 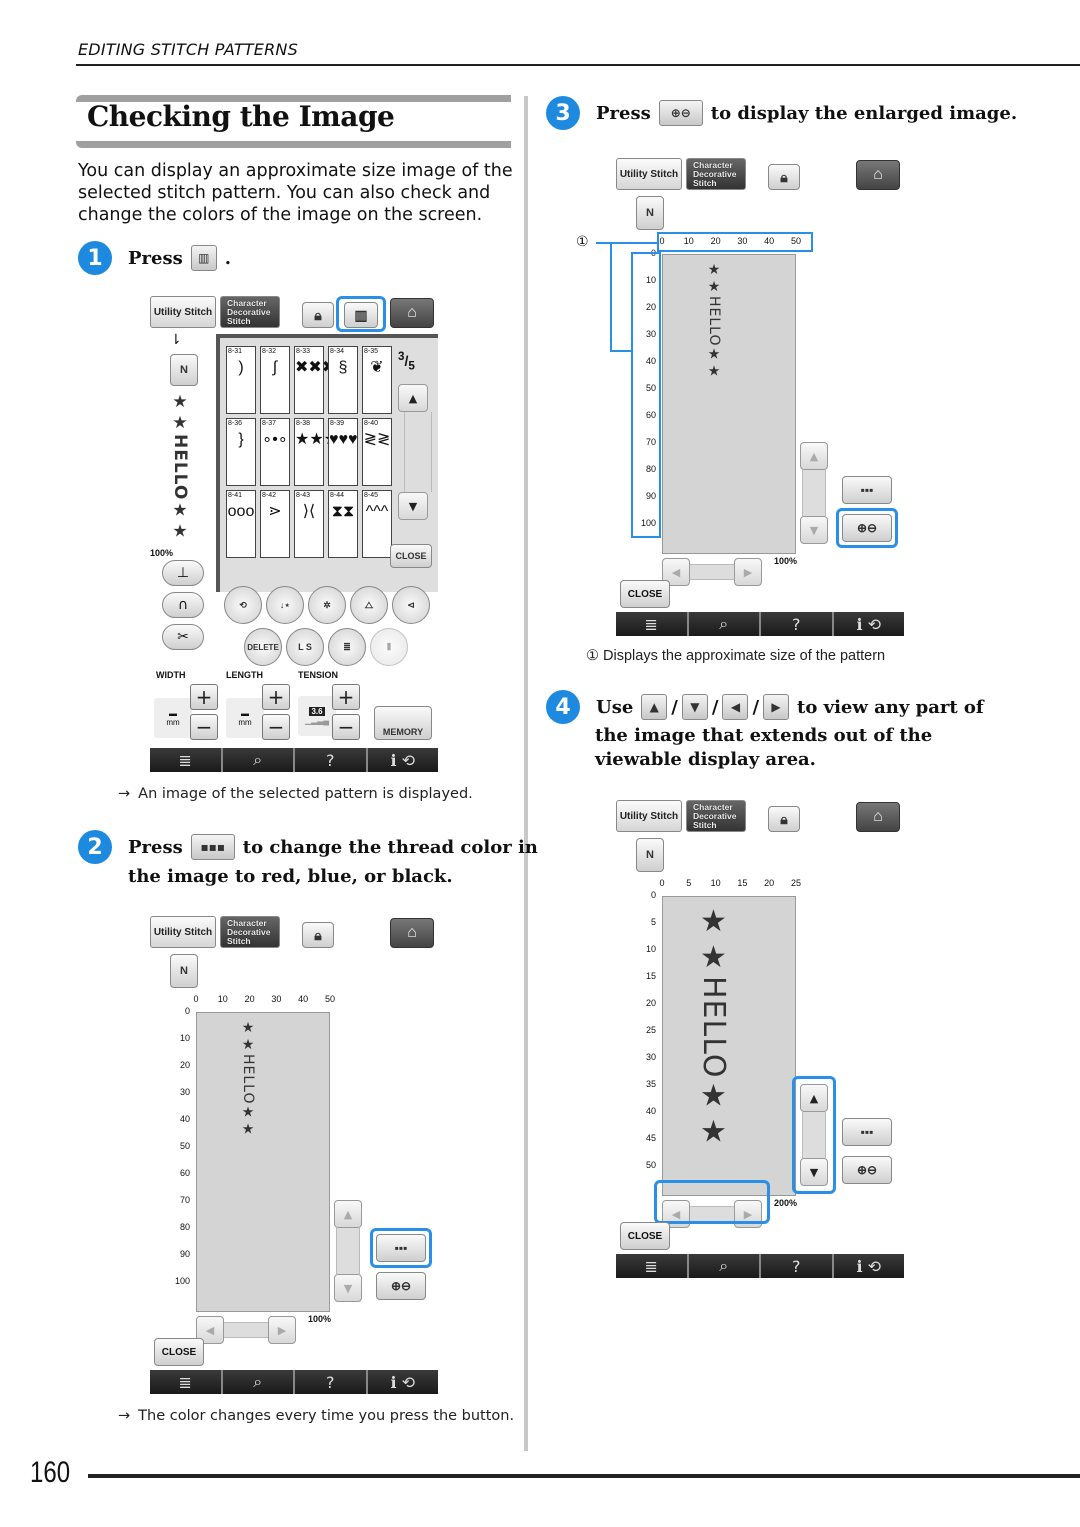 I want to click on pattern-code: 8-34, so click(x=337, y=351).